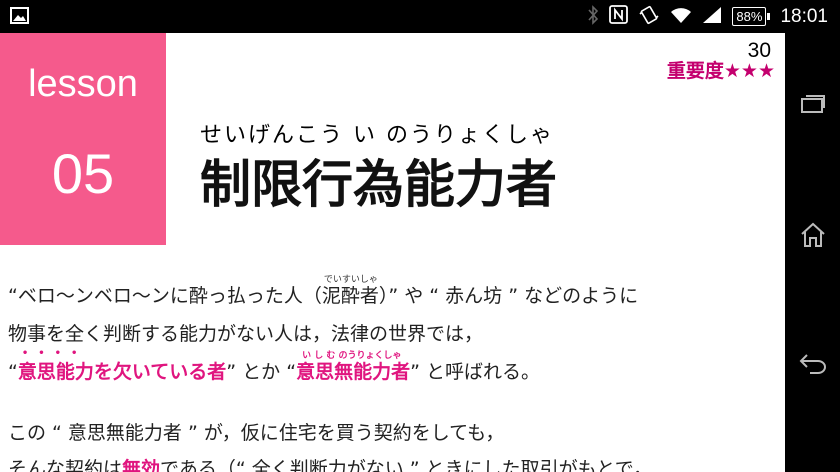 The image size is (840, 472). Describe the element at coordinates (352, 356) in the screenshot. I see `furigana-ishimunouryokusha: い し む のうりょくしゃ` at that location.